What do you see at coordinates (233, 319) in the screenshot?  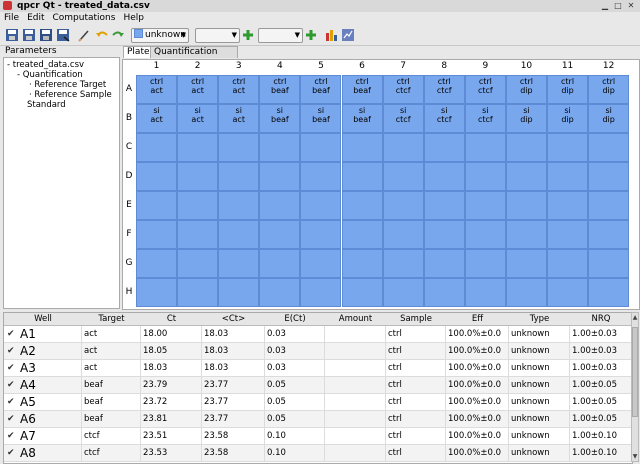 I see `column-header: <Ct>` at bounding box center [233, 319].